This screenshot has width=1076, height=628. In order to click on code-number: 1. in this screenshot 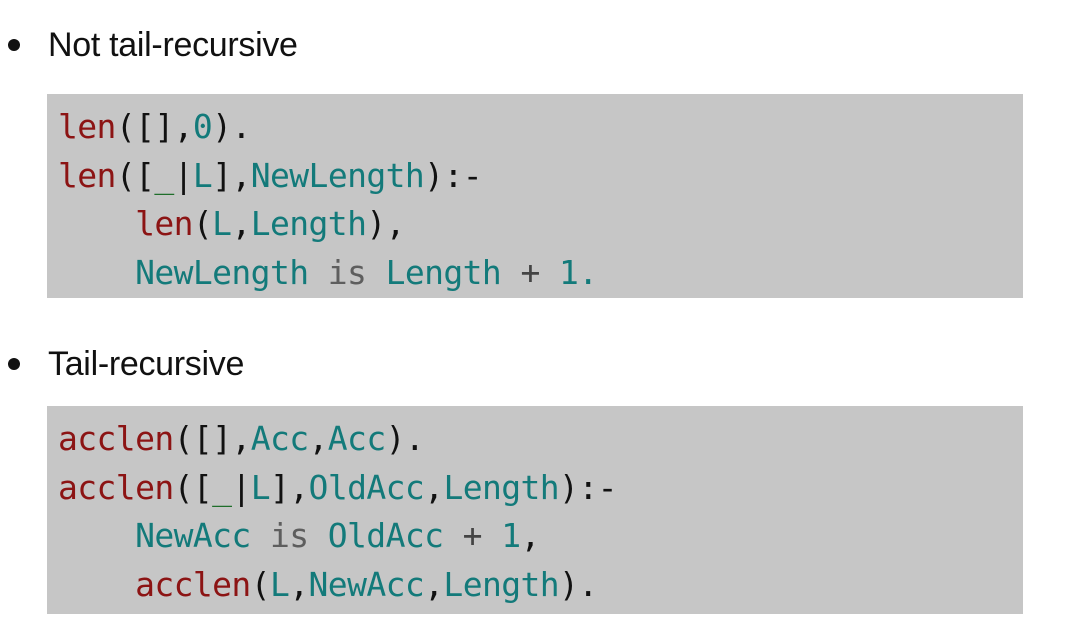, I will do `click(578, 272)`.